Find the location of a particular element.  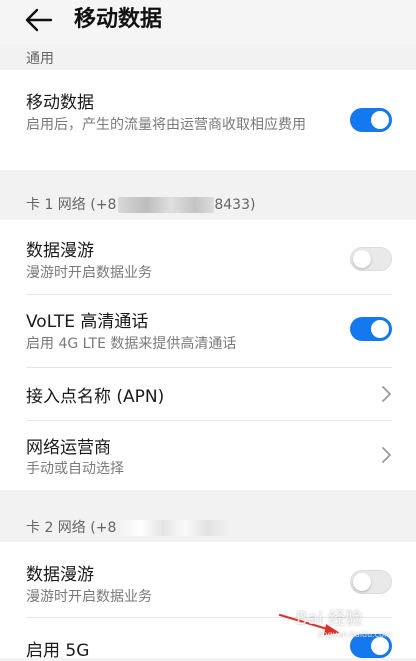

row-title: 移动数据 is located at coordinates (60, 103).